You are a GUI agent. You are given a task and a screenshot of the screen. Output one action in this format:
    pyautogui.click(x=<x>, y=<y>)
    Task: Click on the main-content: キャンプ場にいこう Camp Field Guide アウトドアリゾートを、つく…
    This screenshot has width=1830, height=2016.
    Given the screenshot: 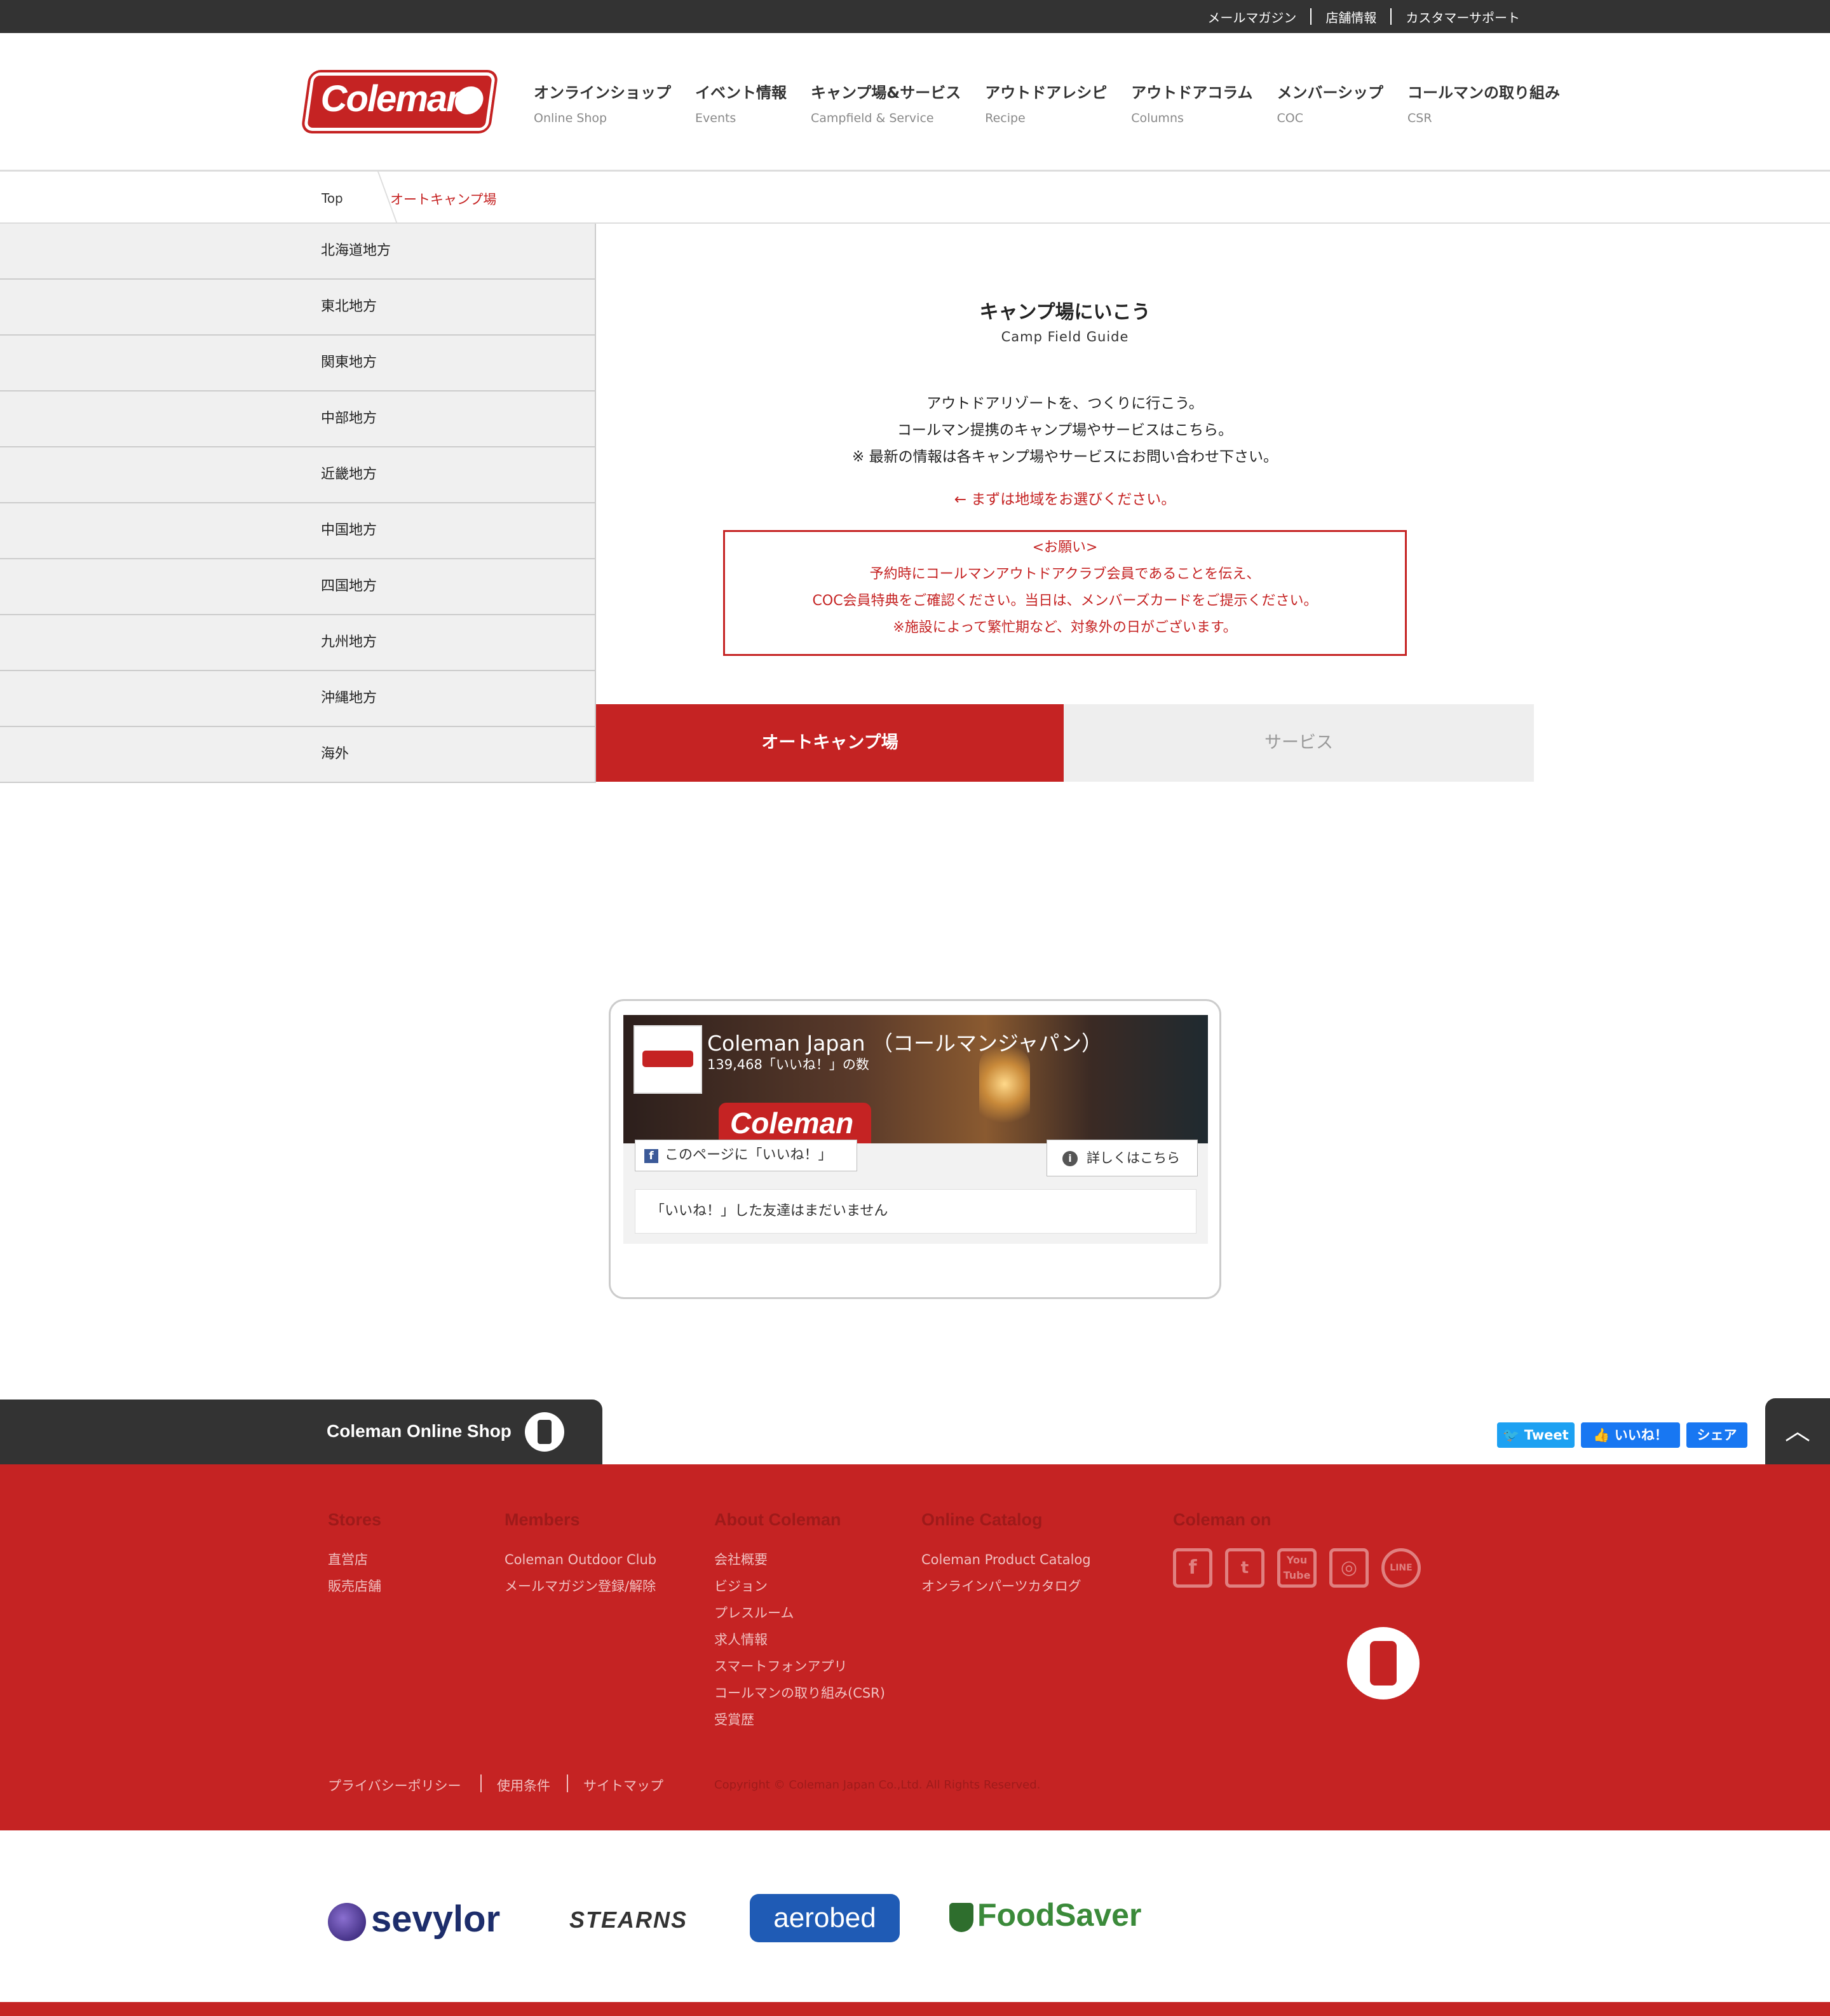 What is the action you would take?
    pyautogui.click(x=1065, y=503)
    